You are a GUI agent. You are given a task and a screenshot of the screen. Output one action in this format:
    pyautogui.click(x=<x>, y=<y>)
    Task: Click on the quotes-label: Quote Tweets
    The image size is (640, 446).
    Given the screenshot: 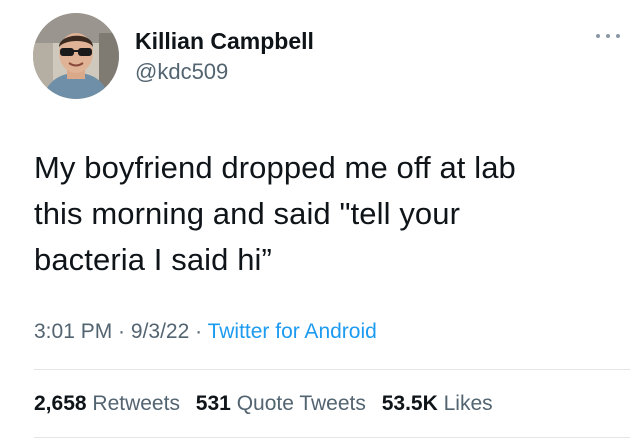 What is the action you would take?
    pyautogui.click(x=301, y=403)
    